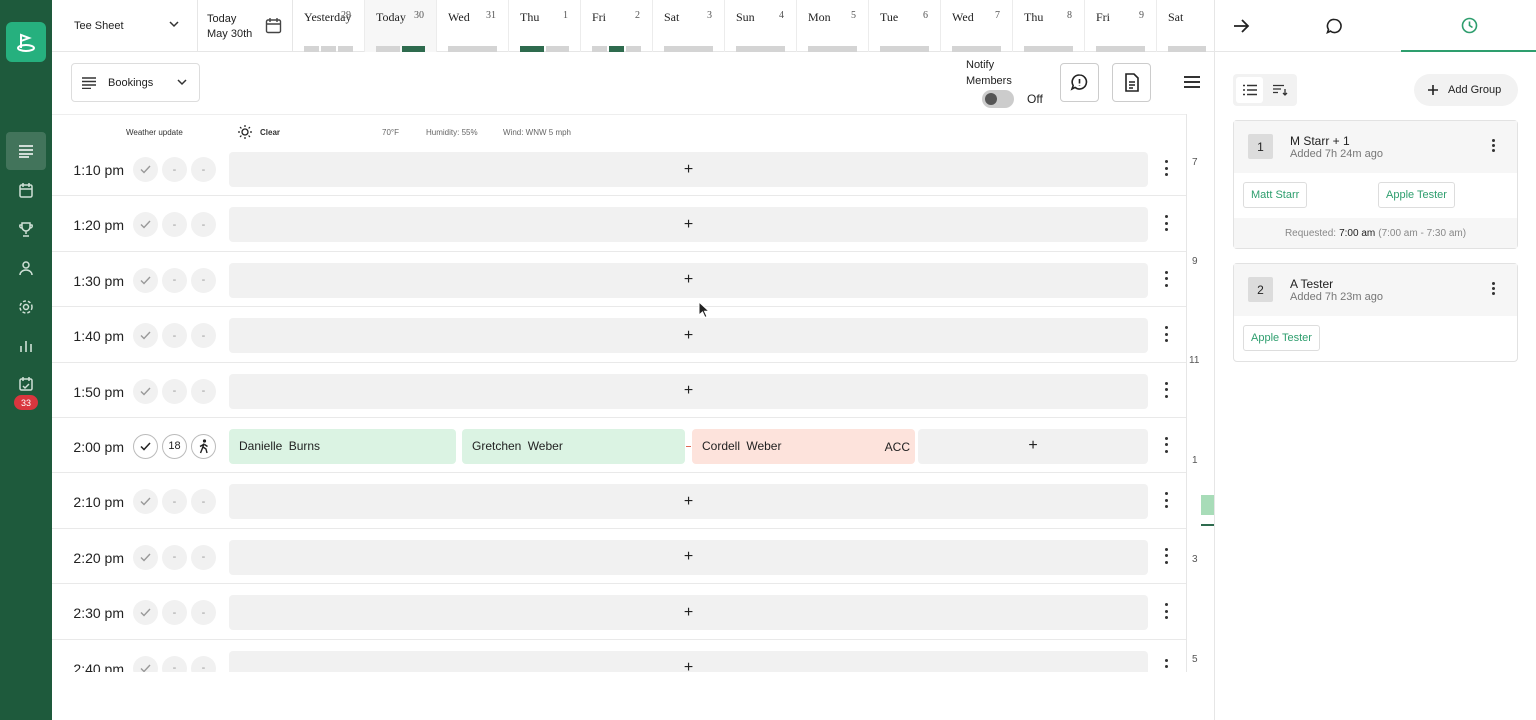 Image resolution: width=1536 pixels, height=720 pixels. Describe the element at coordinates (26, 268) in the screenshot. I see `user-icon` at that location.